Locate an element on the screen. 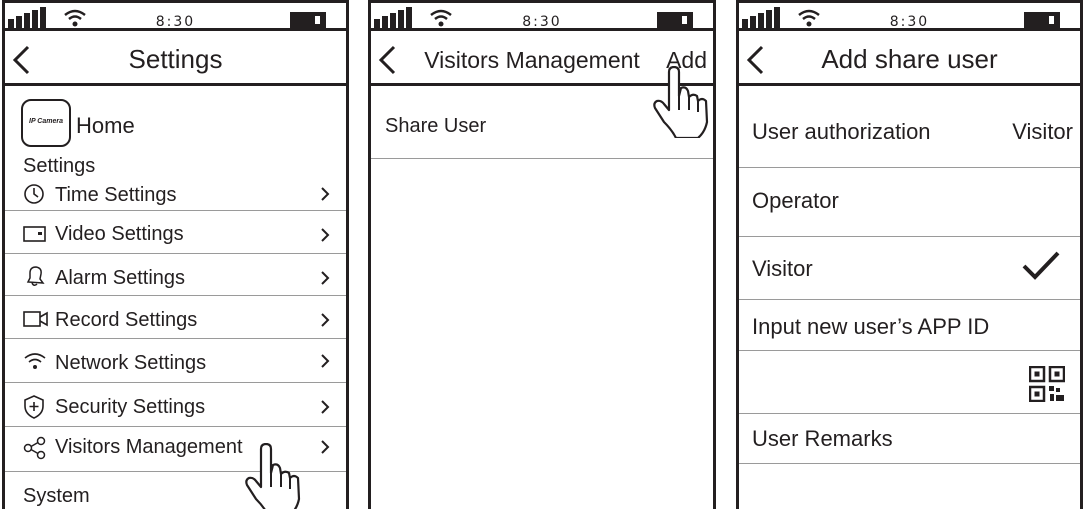 Image resolution: width=1086 pixels, height=509 pixels. option-visitor: Visitor is located at coordinates (909, 268).